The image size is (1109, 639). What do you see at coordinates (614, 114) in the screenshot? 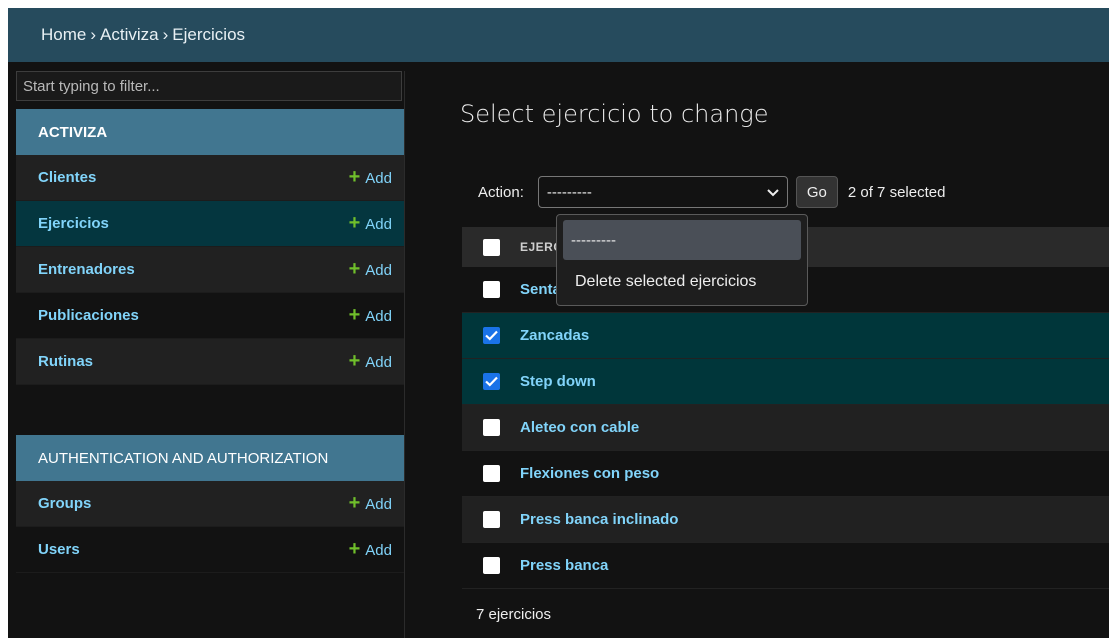
I see `page-title: Select ejercicio to change` at bounding box center [614, 114].